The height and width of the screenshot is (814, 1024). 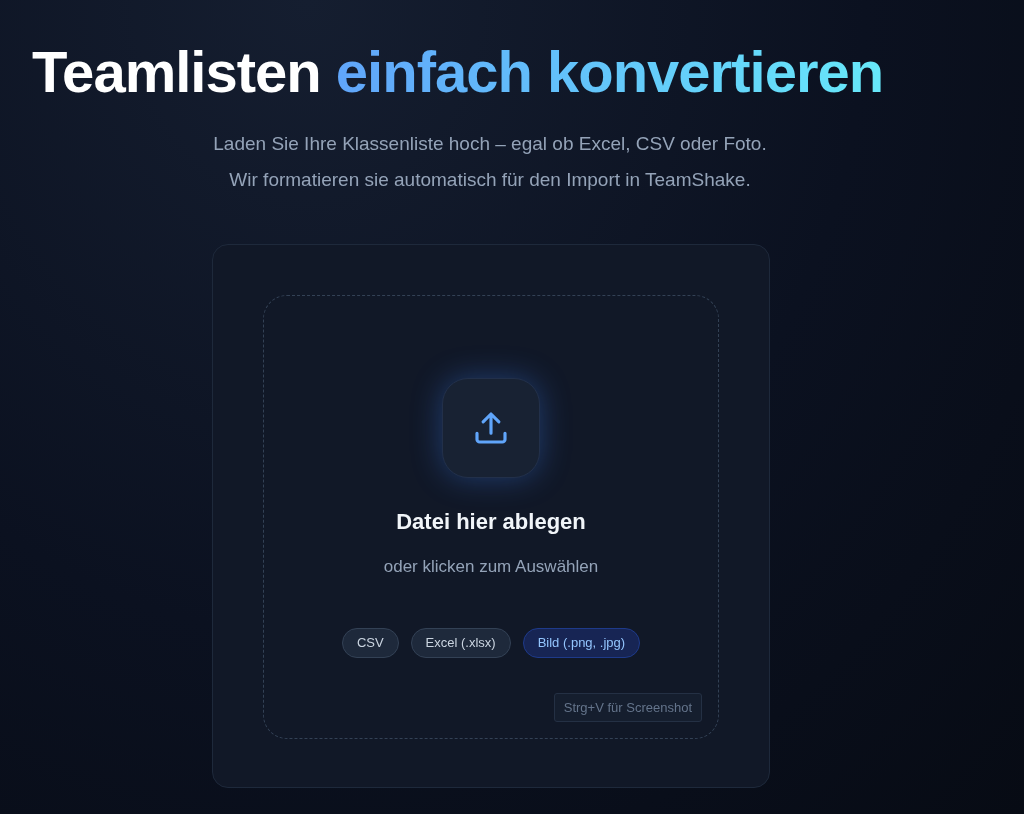 What do you see at coordinates (460, 642) in the screenshot?
I see `format-chip: Excel (.xlsx)` at bounding box center [460, 642].